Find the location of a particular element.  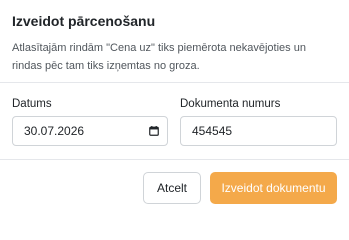

document-number-label: Dokumenta numurs is located at coordinates (230, 104).